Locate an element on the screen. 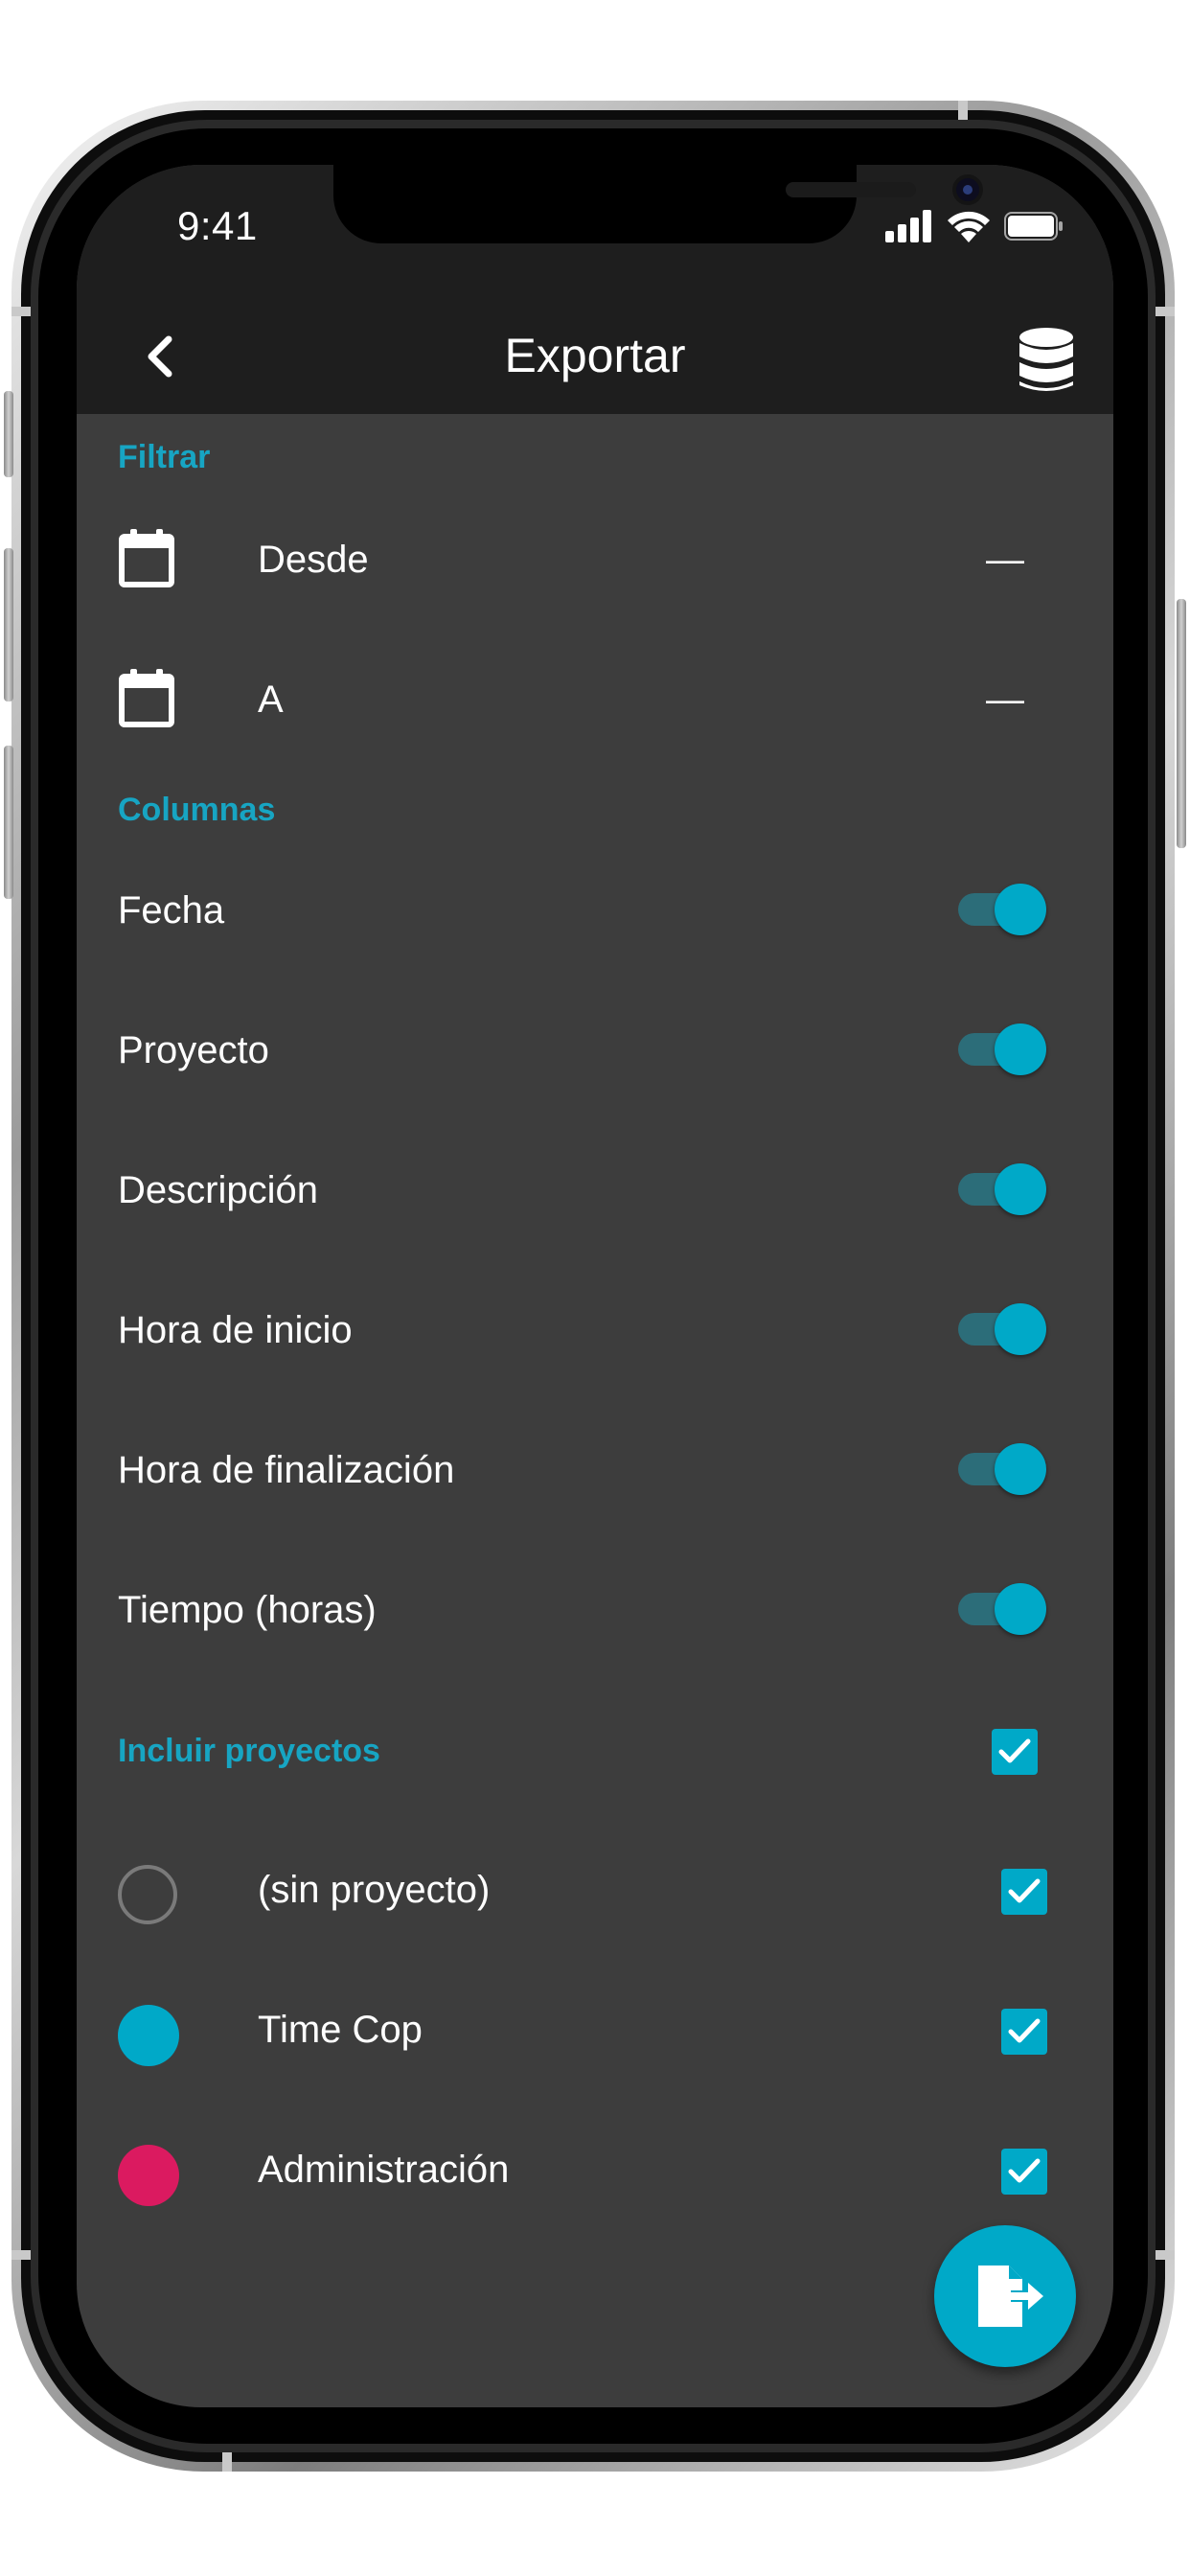 The height and width of the screenshot is (2576, 1190). project-checkbox-time-cop is located at coordinates (1024, 2032).